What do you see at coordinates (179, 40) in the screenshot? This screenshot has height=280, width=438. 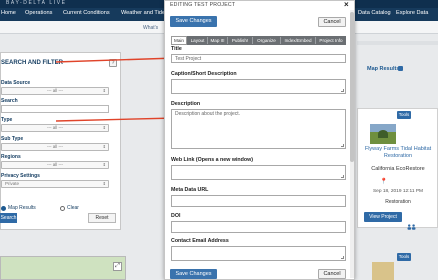 I see `tab-main: Main` at bounding box center [179, 40].